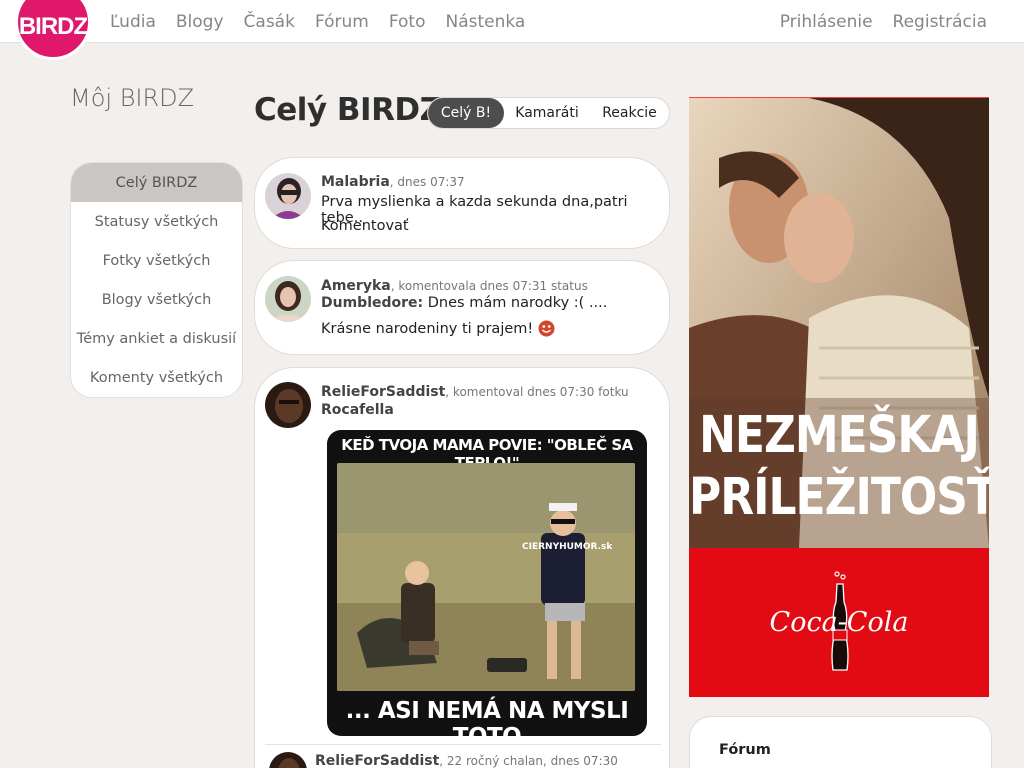  I want to click on logo-text: BIRDZ, so click(53, 26).